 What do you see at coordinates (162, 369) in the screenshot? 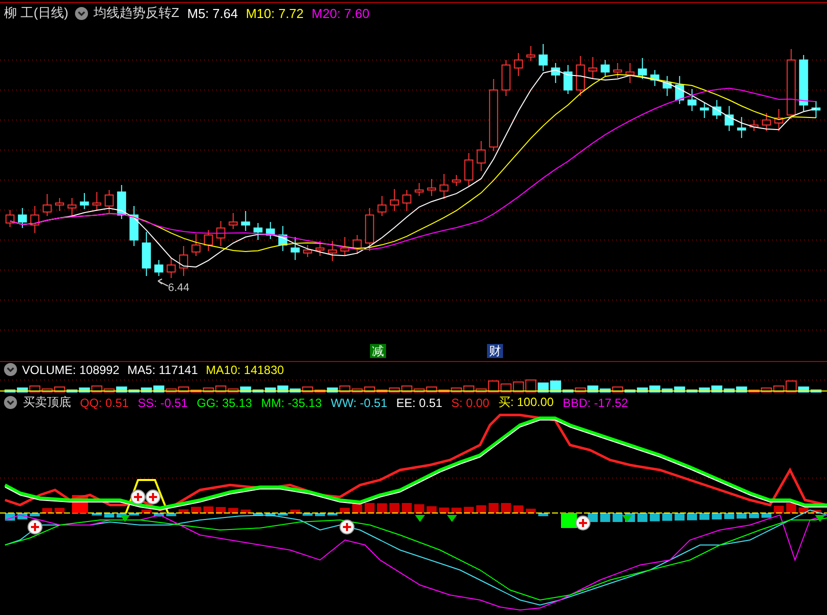
I see `indicator-value: MA5: 117141` at bounding box center [162, 369].